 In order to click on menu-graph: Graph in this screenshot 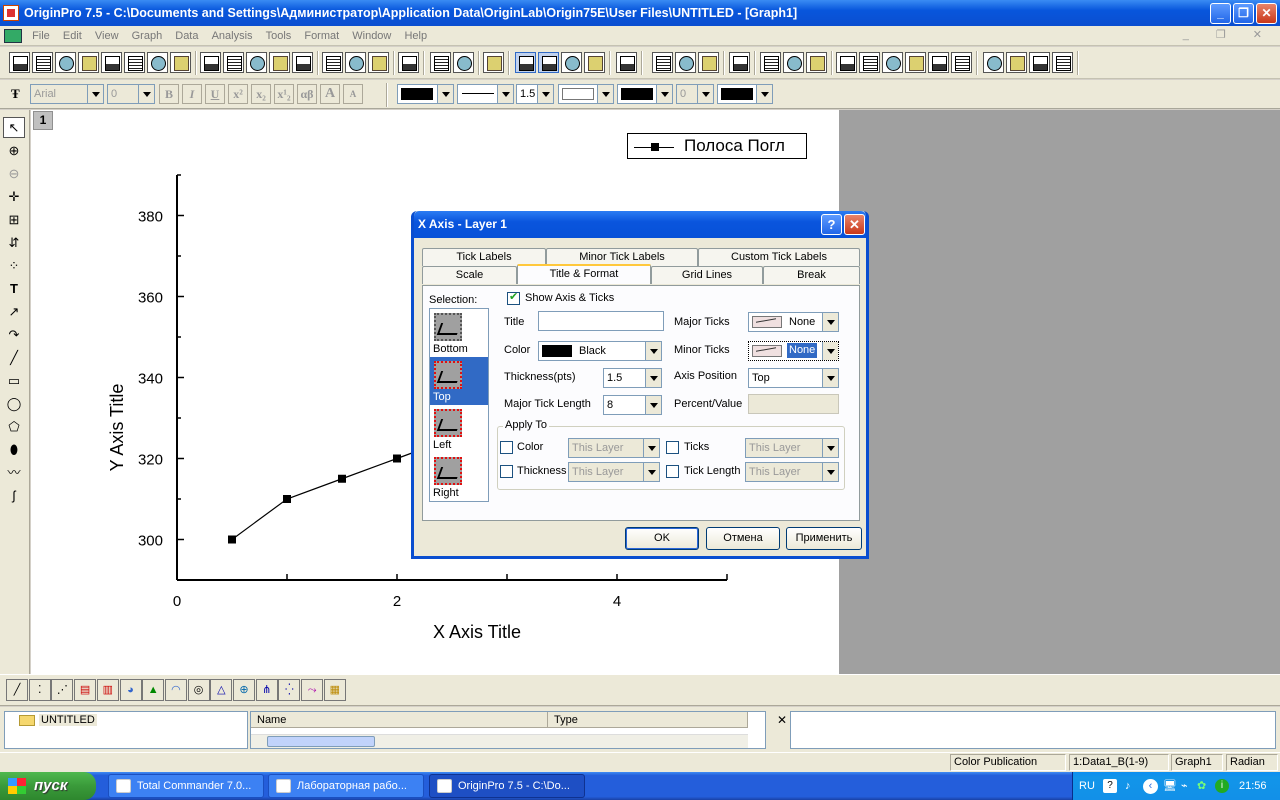, I will do `click(147, 36)`.